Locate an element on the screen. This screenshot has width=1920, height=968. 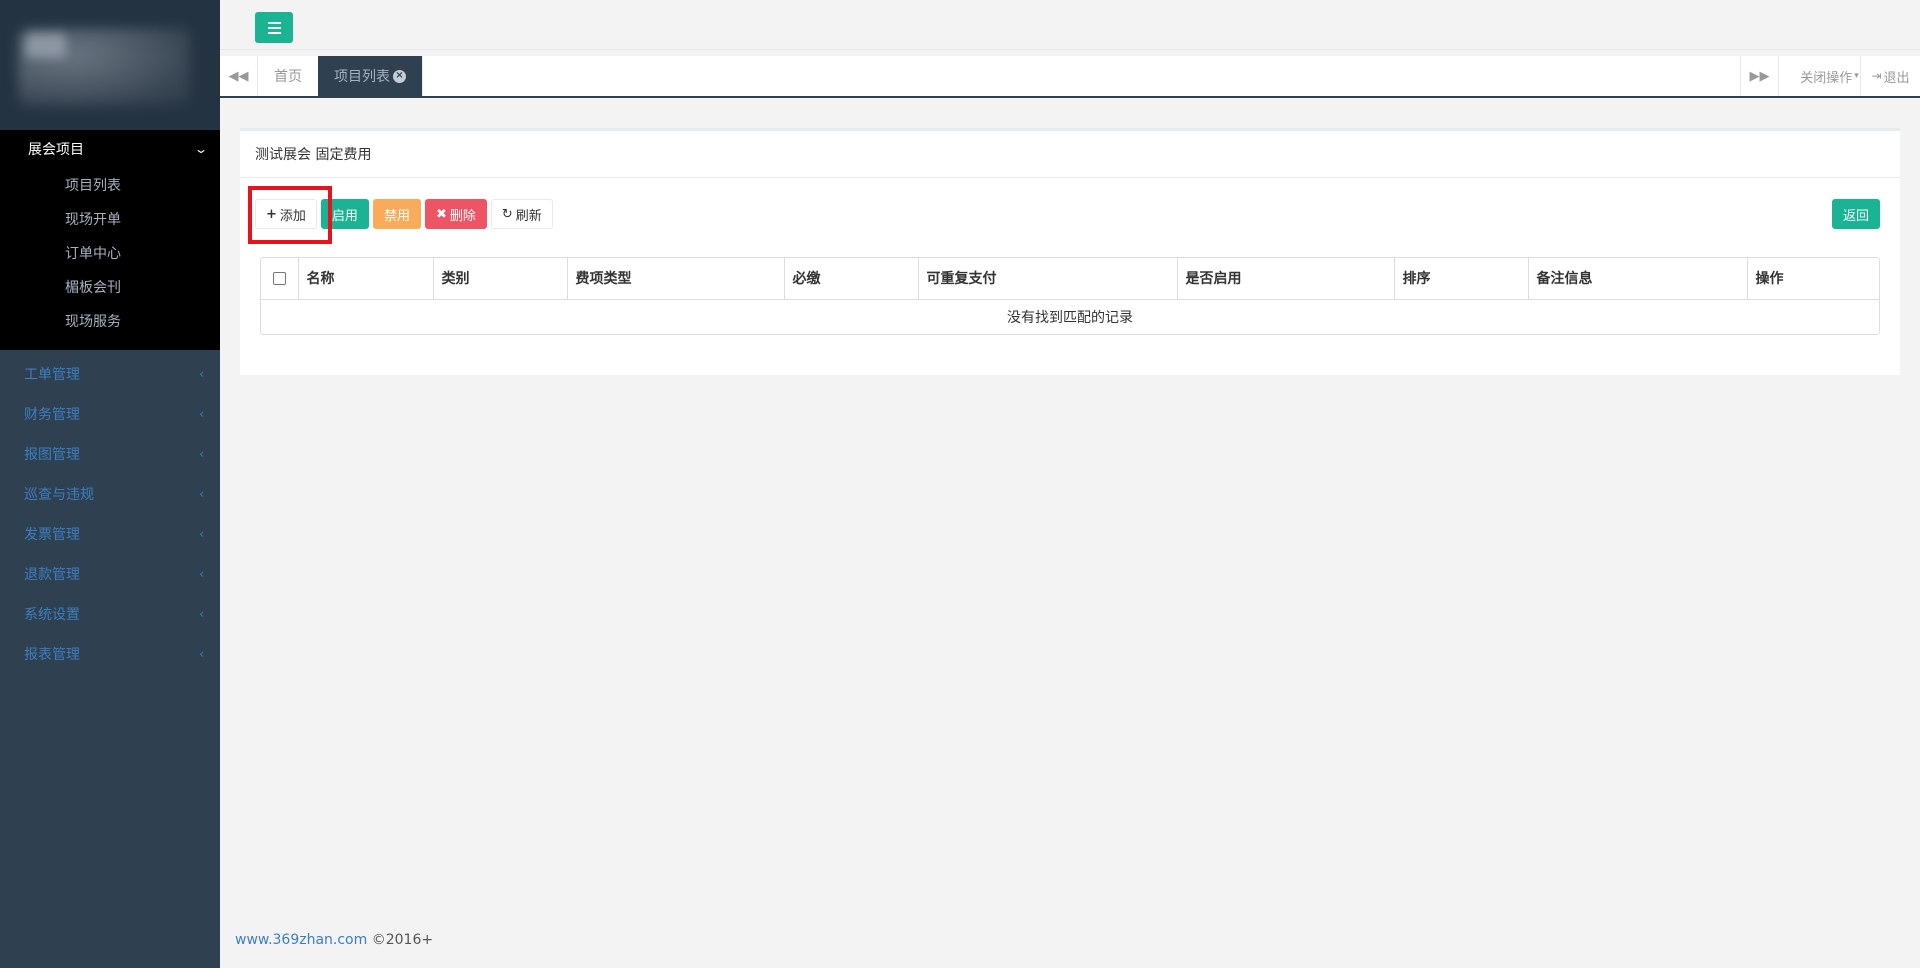
column-header-actions: 操作 is located at coordinates (1812, 279).